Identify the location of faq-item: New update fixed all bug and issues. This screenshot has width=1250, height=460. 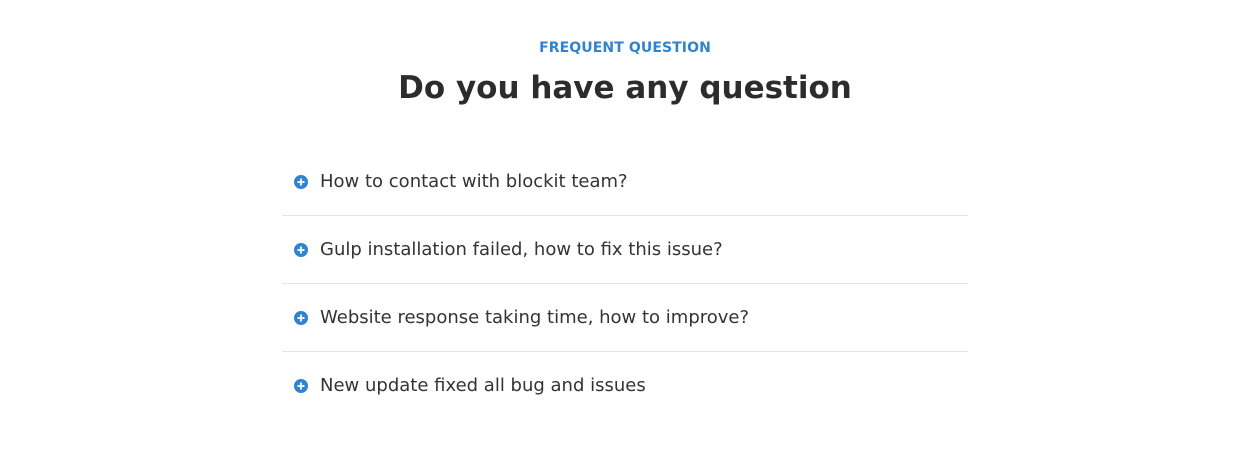
(625, 386).